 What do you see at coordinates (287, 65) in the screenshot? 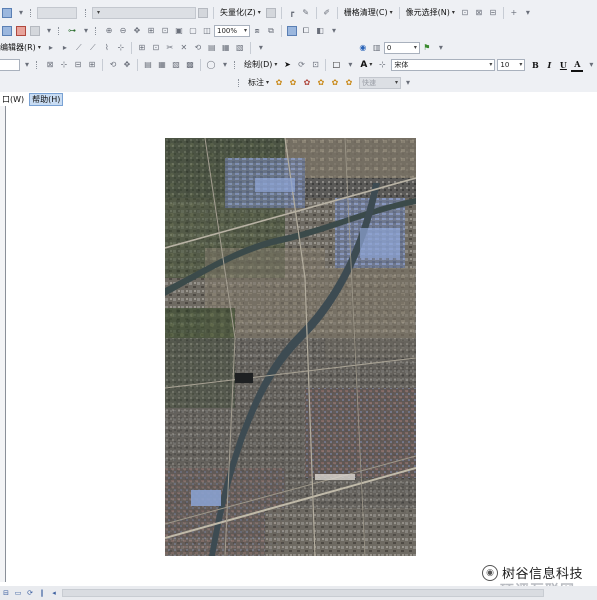
I see `select-elements-icon: ➤` at bounding box center [287, 65].